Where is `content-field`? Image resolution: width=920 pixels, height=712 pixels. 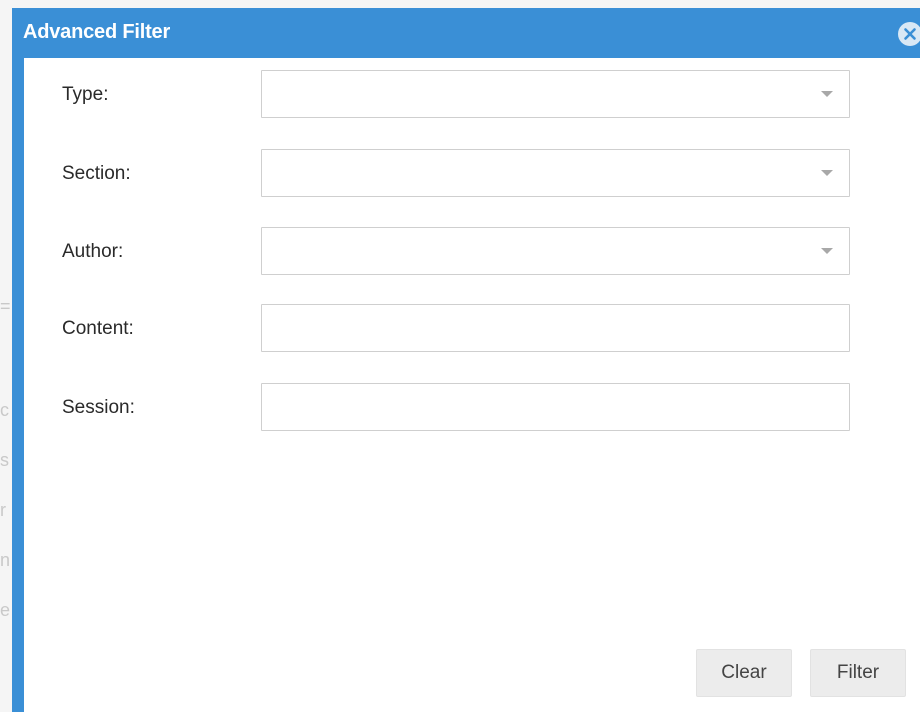 content-field is located at coordinates (555, 328).